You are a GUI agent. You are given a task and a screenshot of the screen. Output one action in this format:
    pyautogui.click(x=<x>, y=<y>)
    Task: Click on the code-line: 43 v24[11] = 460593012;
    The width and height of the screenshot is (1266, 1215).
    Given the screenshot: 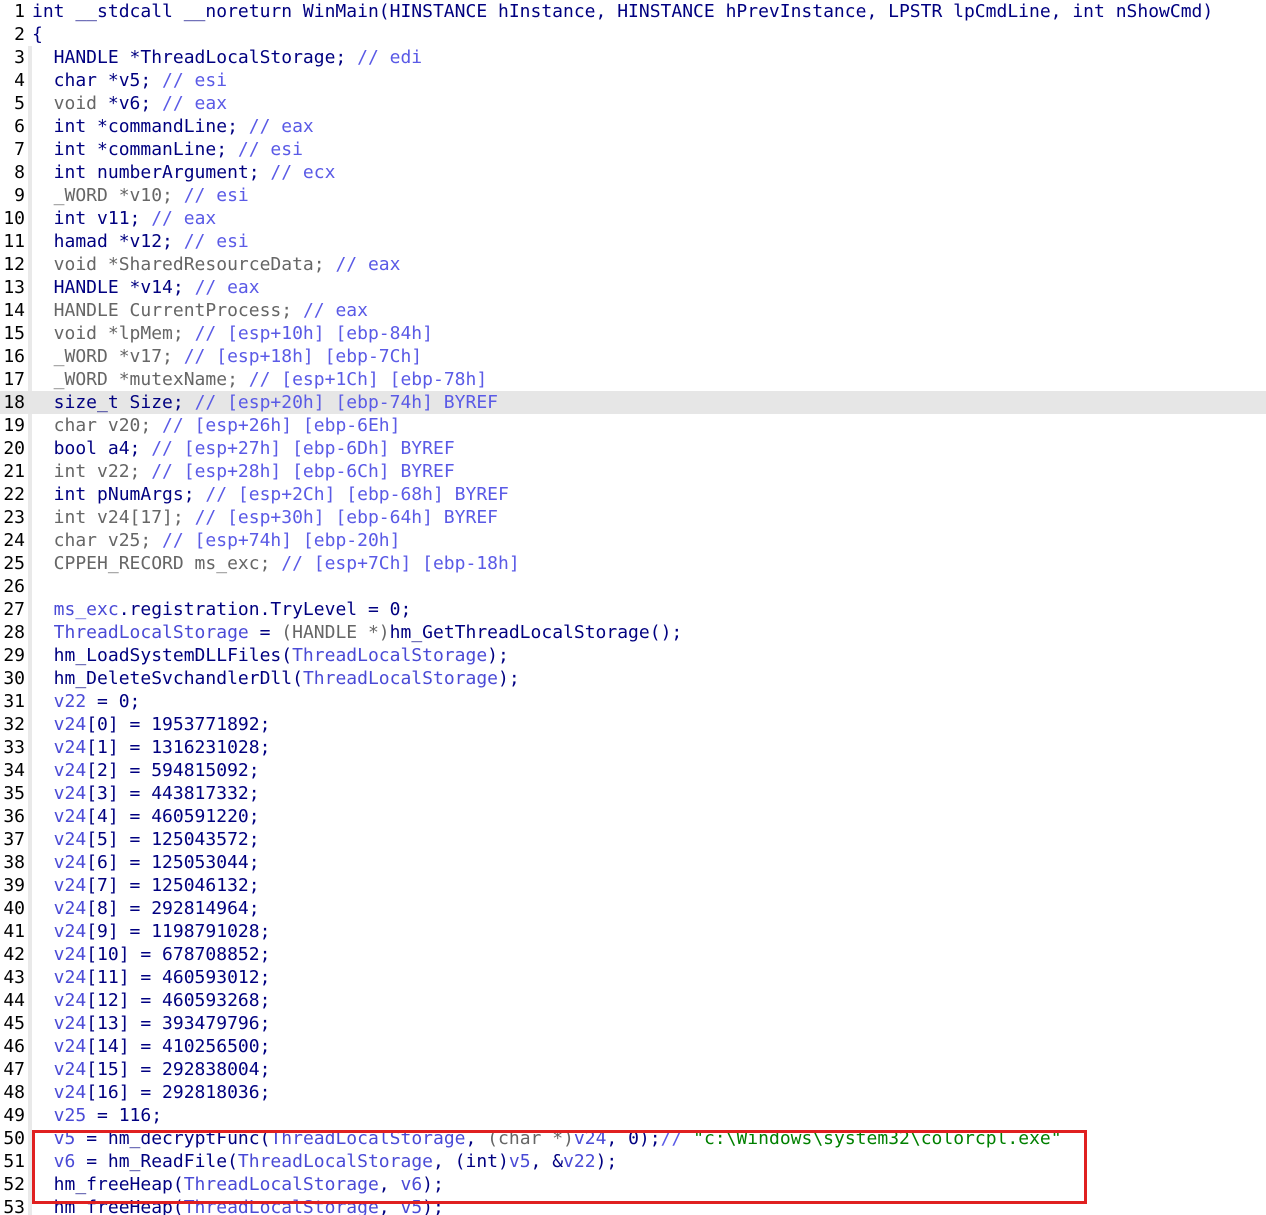 What is the action you would take?
    pyautogui.click(x=633, y=977)
    